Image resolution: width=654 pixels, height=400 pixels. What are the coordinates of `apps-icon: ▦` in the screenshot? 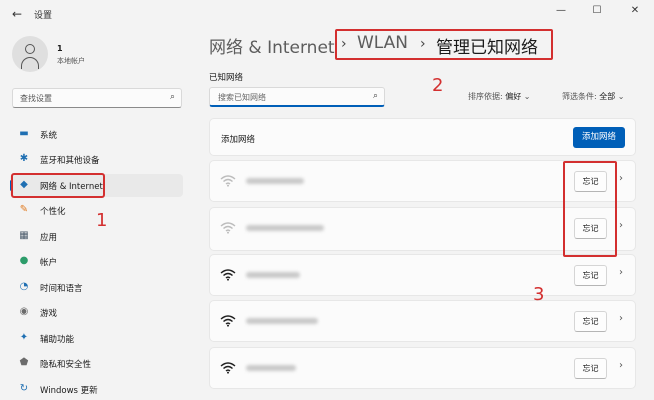 It's located at (24, 235).